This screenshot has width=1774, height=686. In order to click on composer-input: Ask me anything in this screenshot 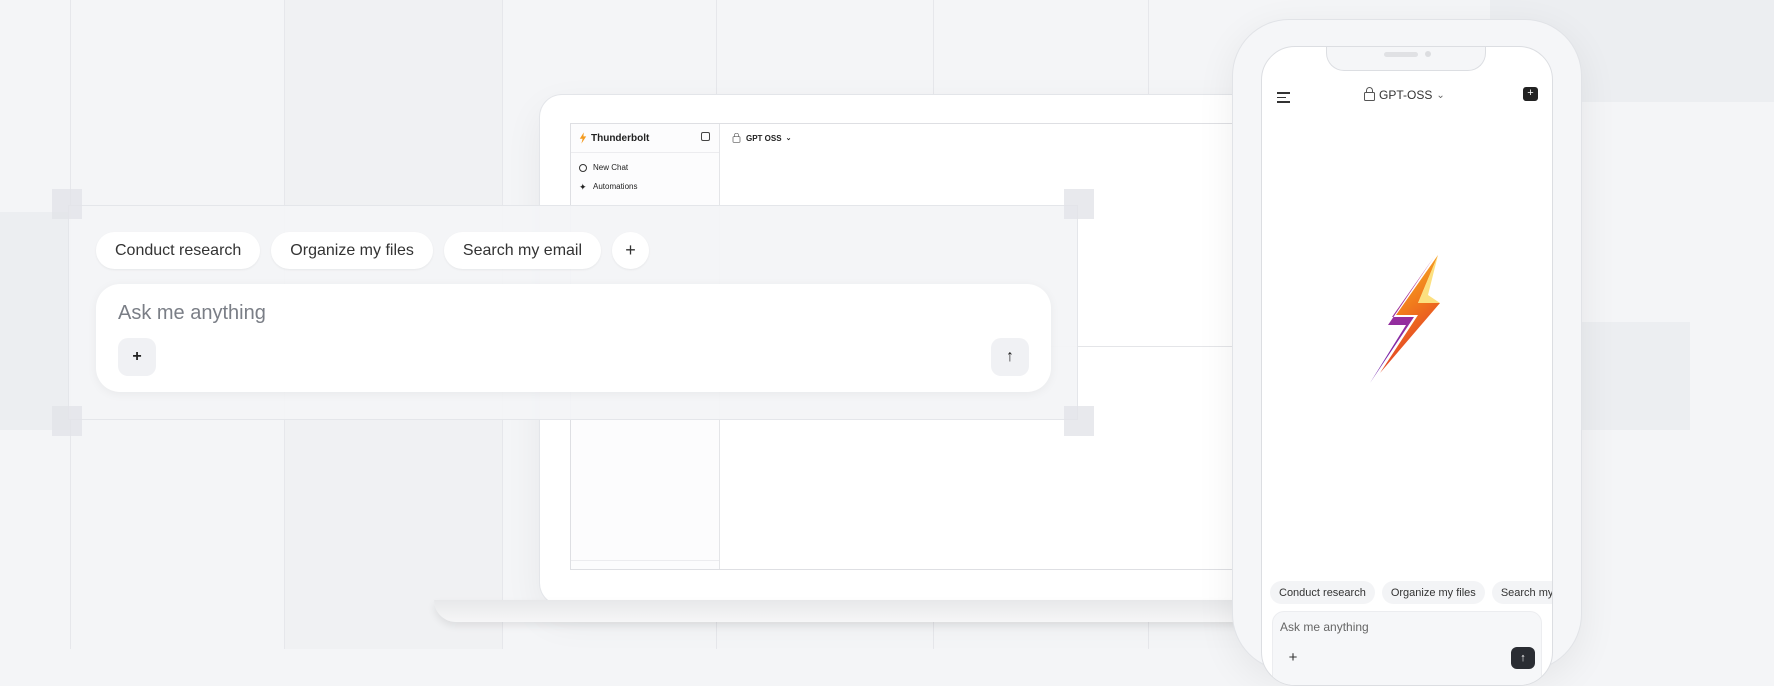, I will do `click(192, 313)`.